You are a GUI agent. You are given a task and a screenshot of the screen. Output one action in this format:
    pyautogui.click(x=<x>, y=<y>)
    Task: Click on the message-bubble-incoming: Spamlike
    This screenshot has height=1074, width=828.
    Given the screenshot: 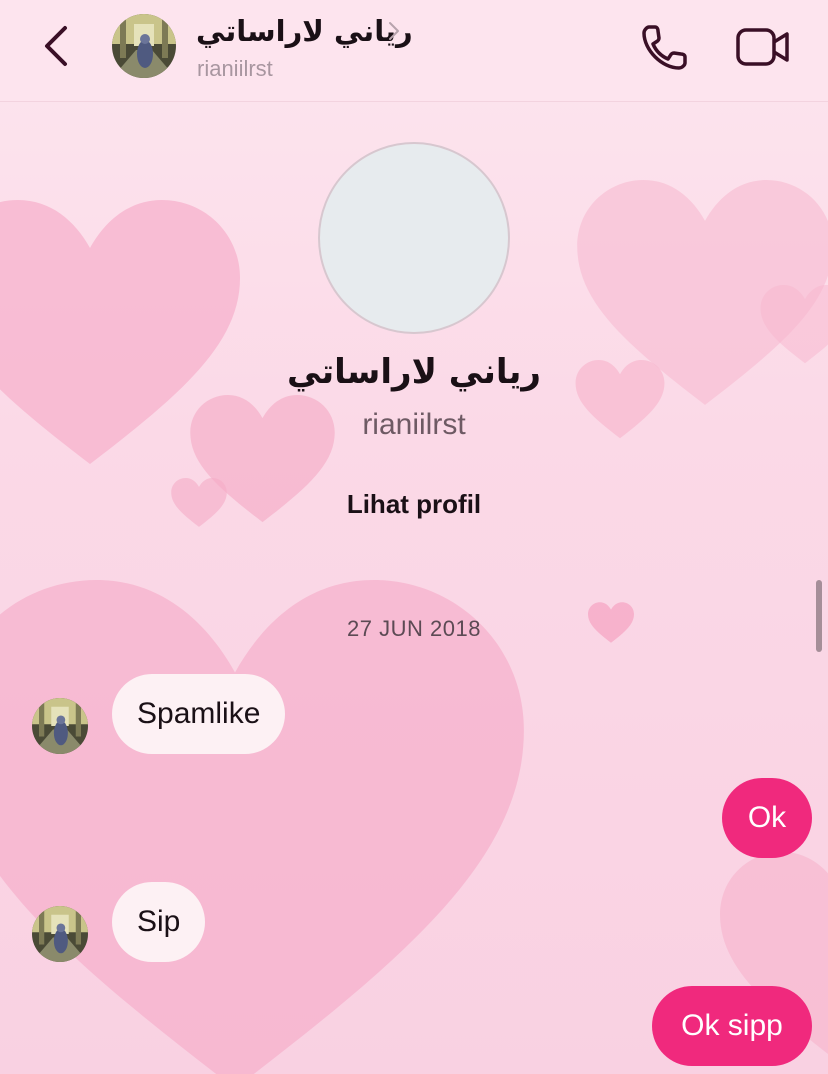 What is the action you would take?
    pyautogui.click(x=199, y=714)
    